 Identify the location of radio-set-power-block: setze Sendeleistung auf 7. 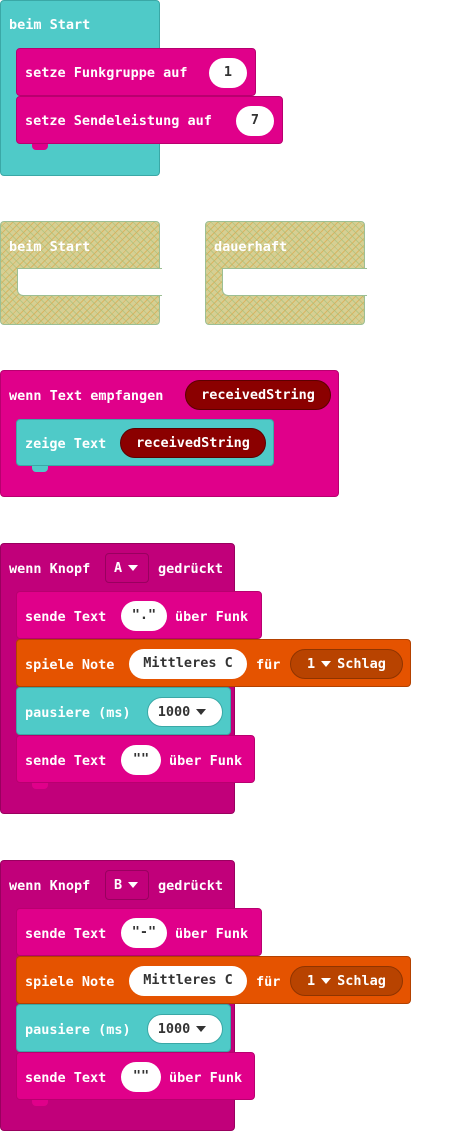
(149, 120).